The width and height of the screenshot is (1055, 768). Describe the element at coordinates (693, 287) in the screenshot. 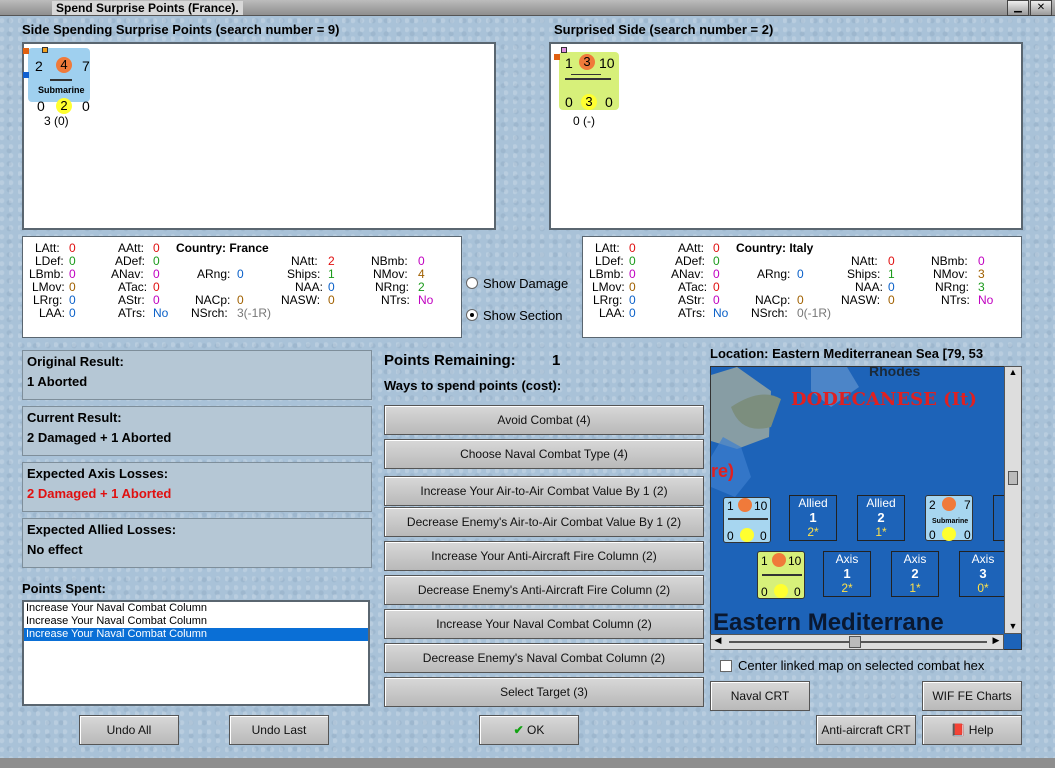

I see `stat-atac: ATac:` at that location.